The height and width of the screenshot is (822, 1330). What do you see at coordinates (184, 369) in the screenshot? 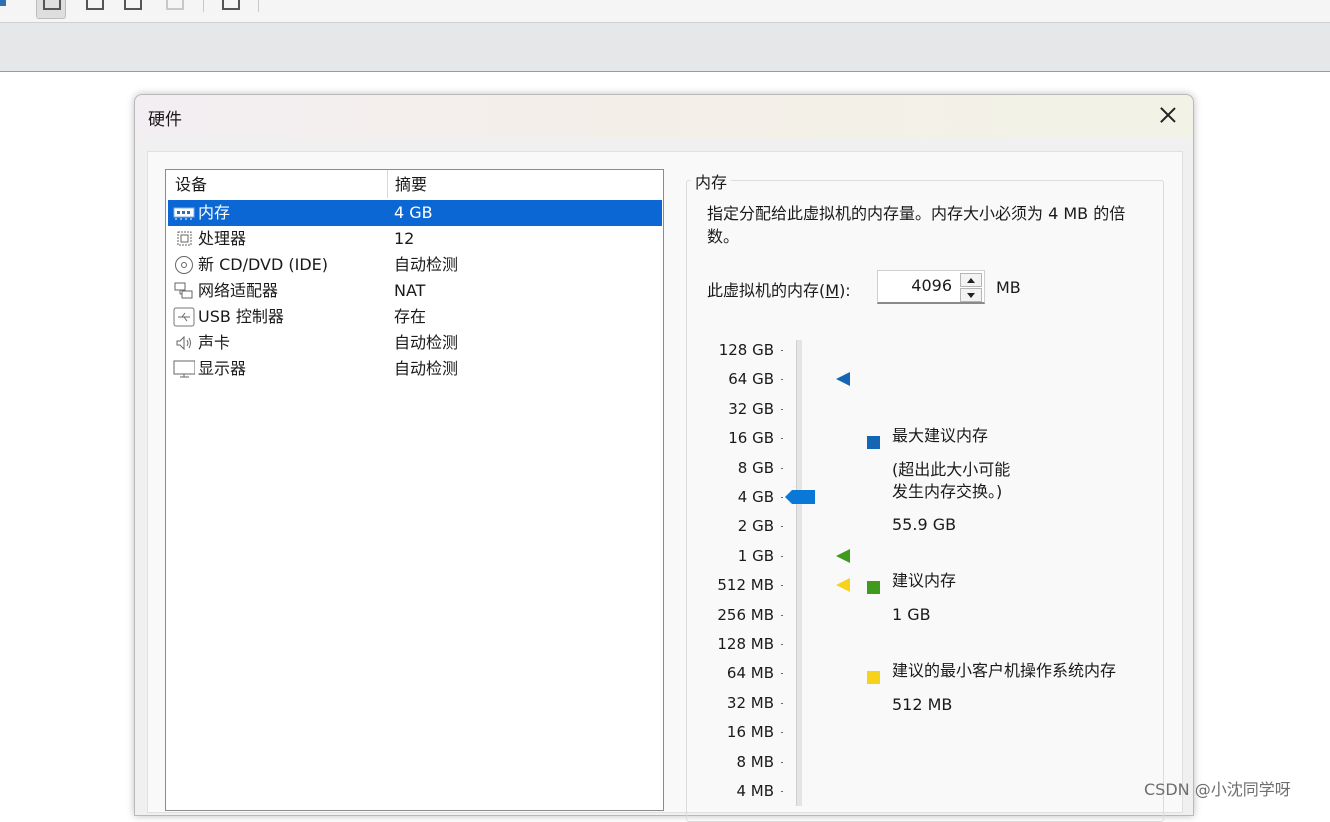
I see `monitor-icon` at bounding box center [184, 369].